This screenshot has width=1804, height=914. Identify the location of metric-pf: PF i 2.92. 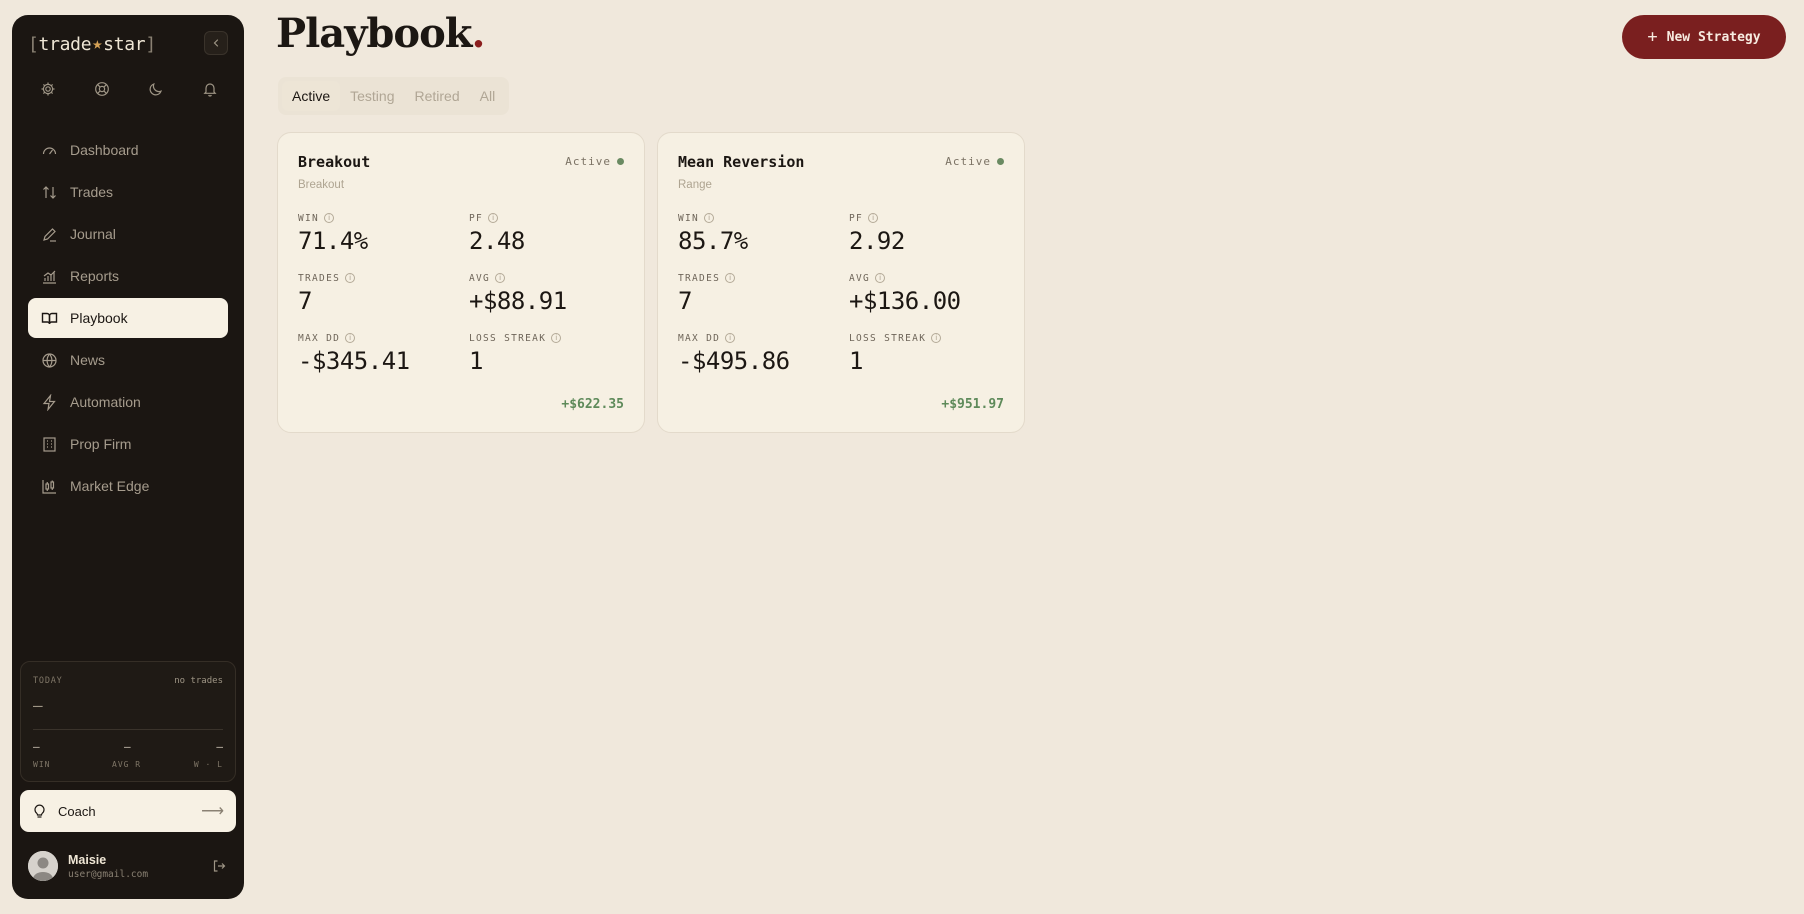
(877, 234).